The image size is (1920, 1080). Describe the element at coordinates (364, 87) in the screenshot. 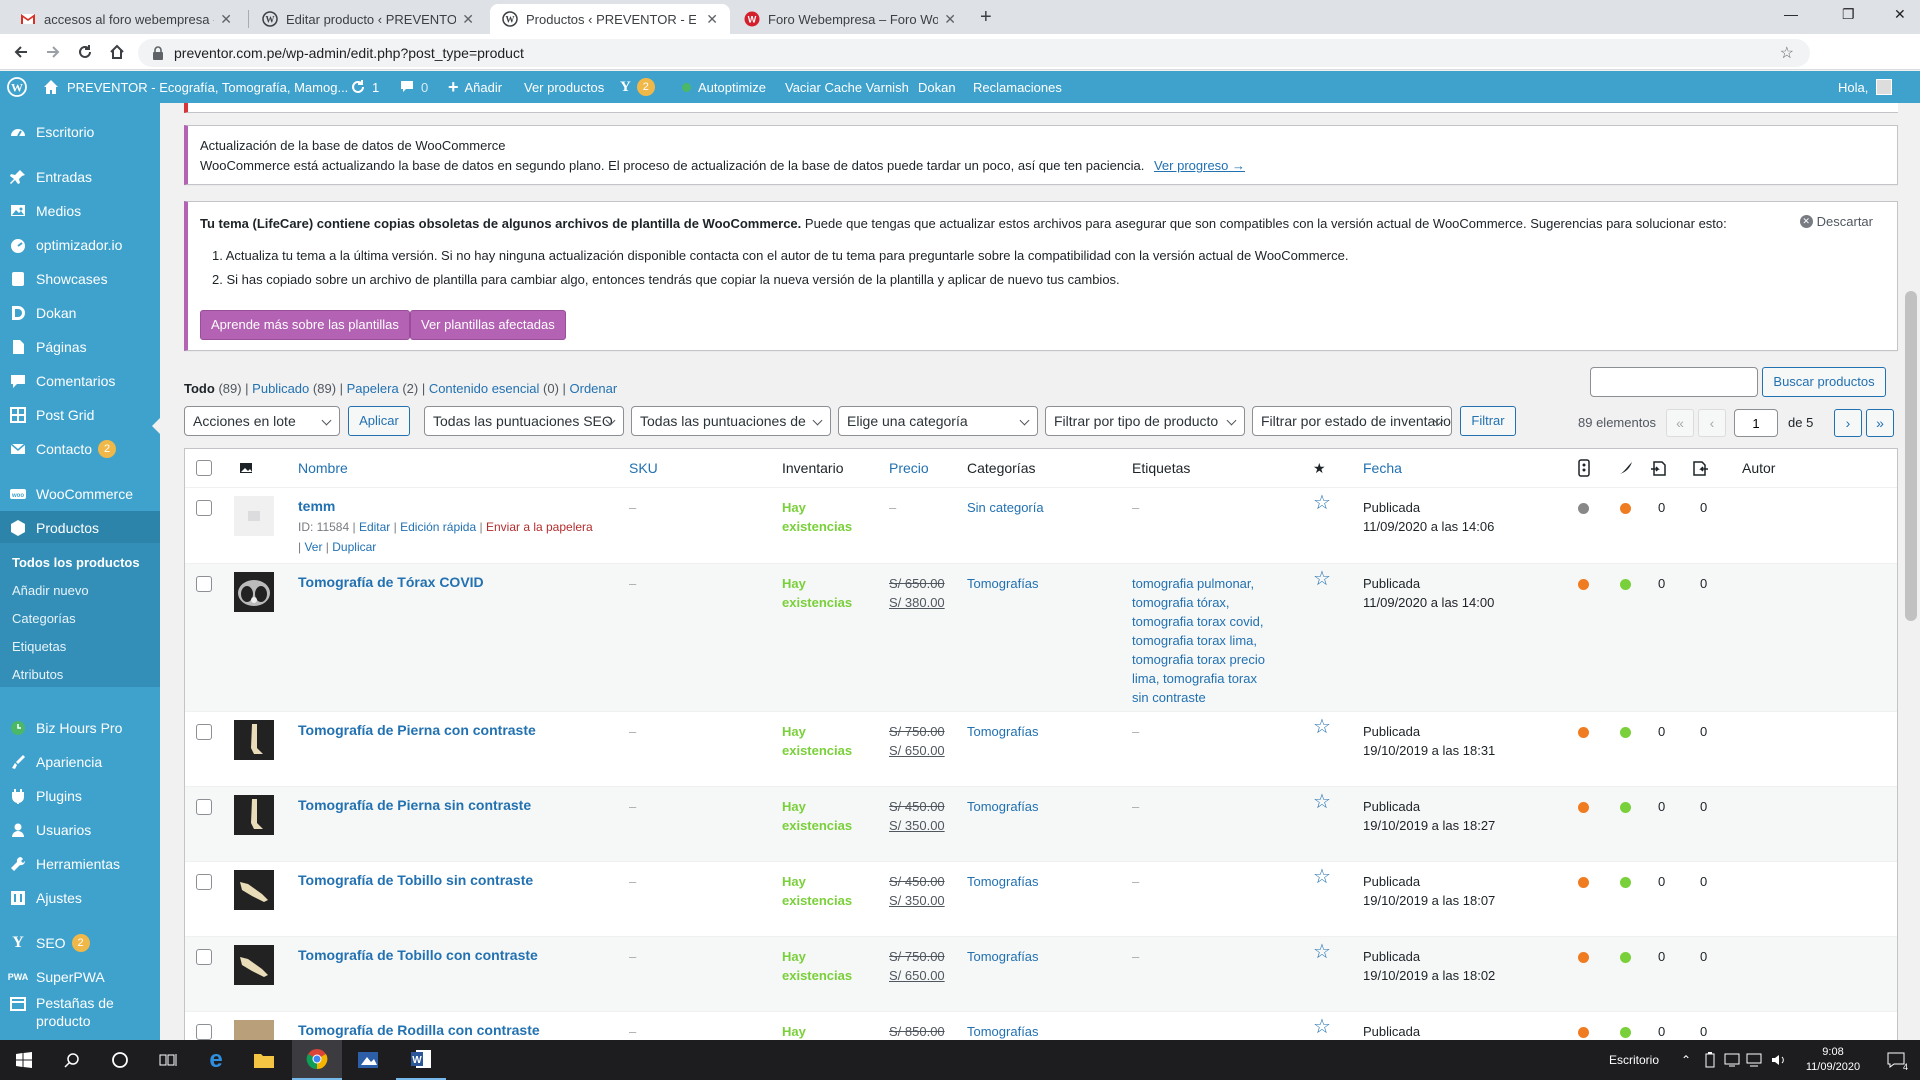

I see `updates-link: 1` at that location.